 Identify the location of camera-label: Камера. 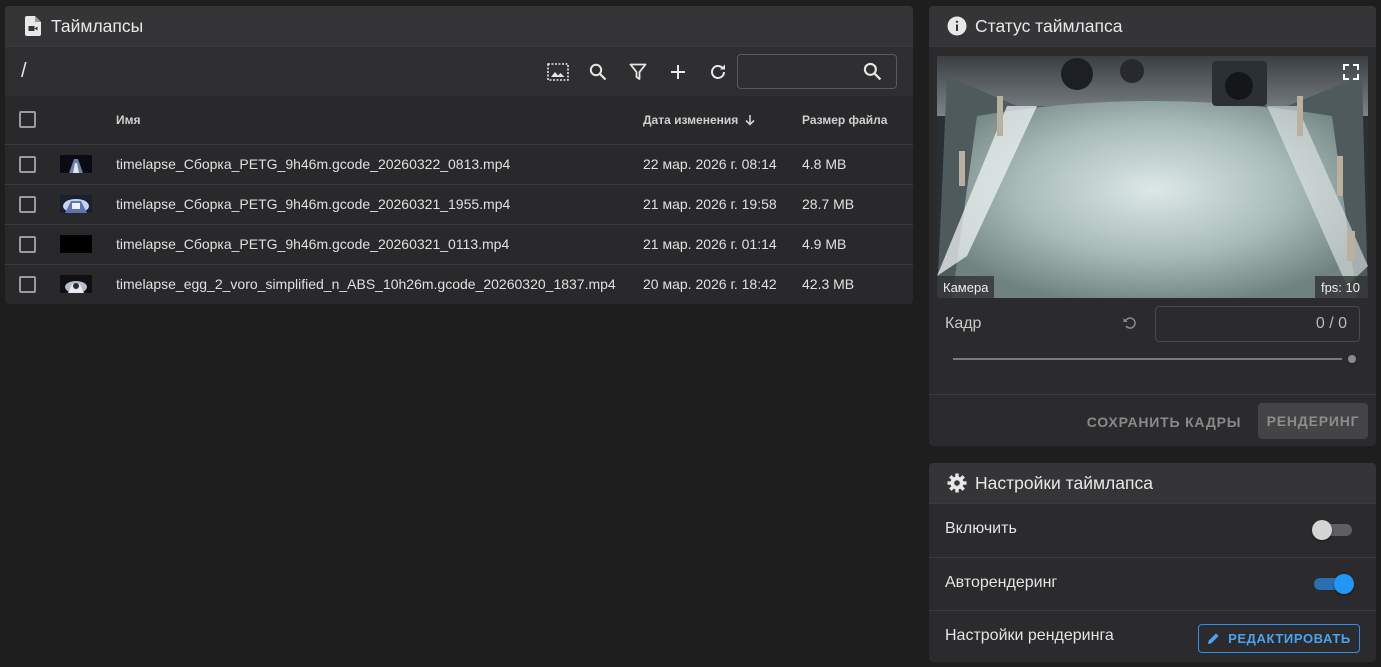
(966, 287).